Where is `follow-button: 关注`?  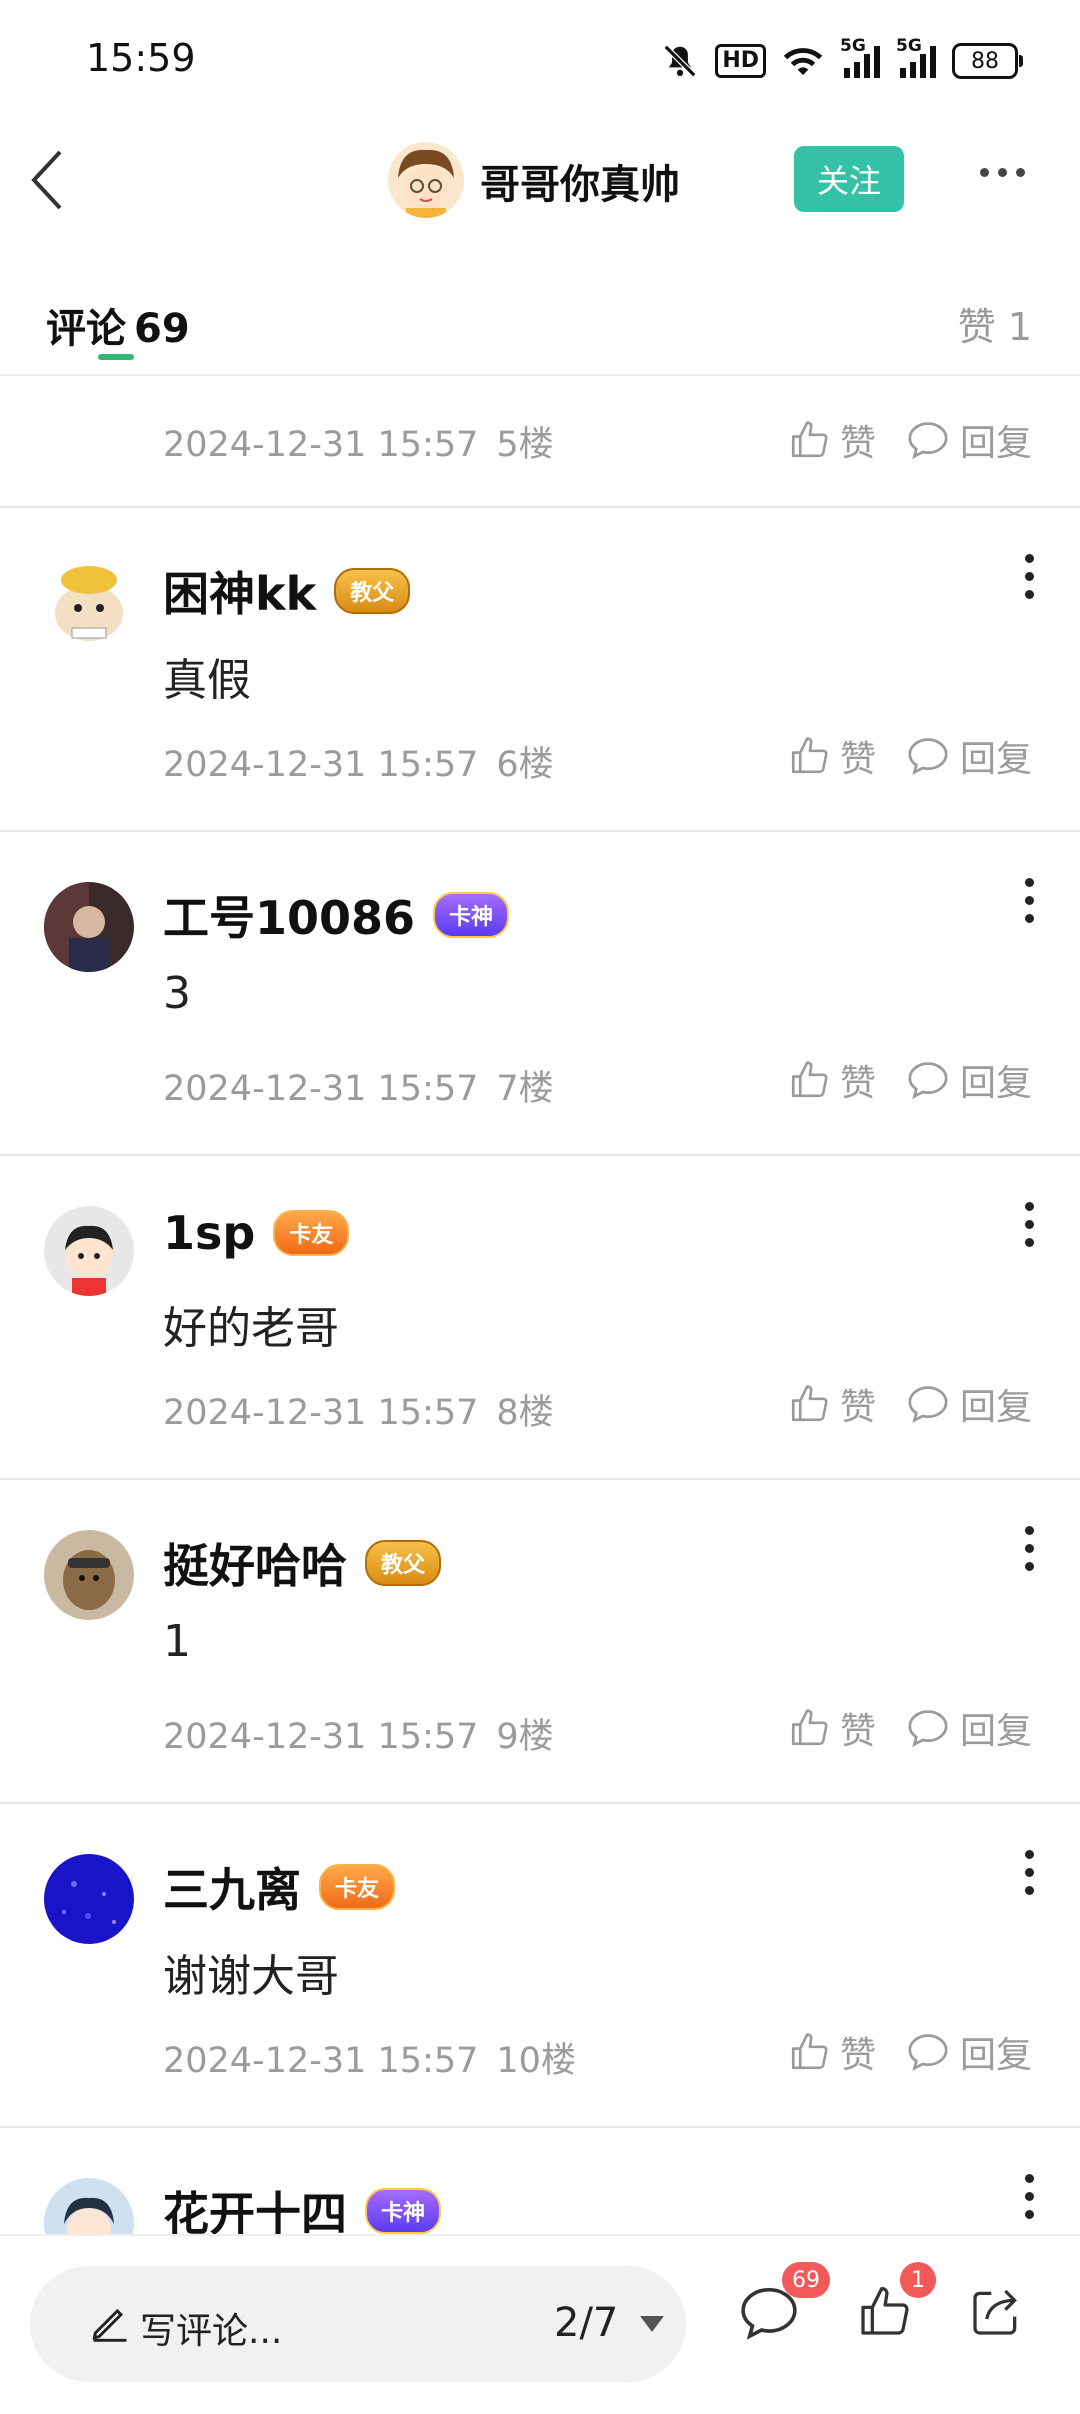
follow-button: 关注 is located at coordinates (849, 179).